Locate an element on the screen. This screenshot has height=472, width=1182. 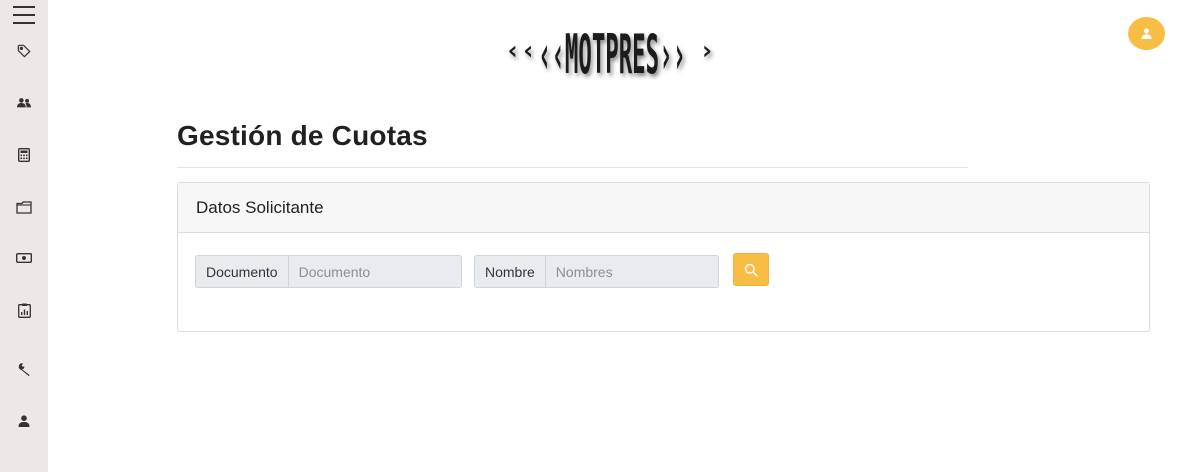
documento-input is located at coordinates (375, 271).